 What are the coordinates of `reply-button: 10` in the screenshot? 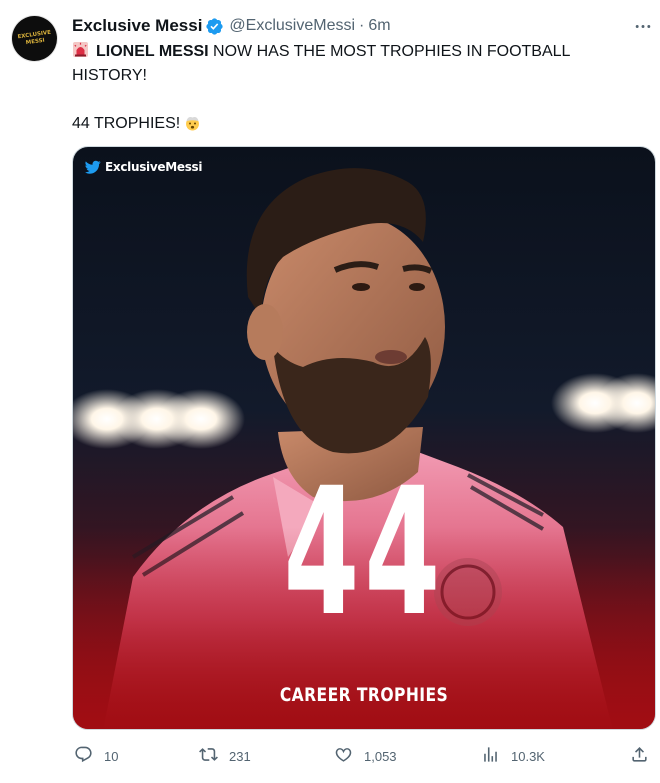 It's located at (96, 756).